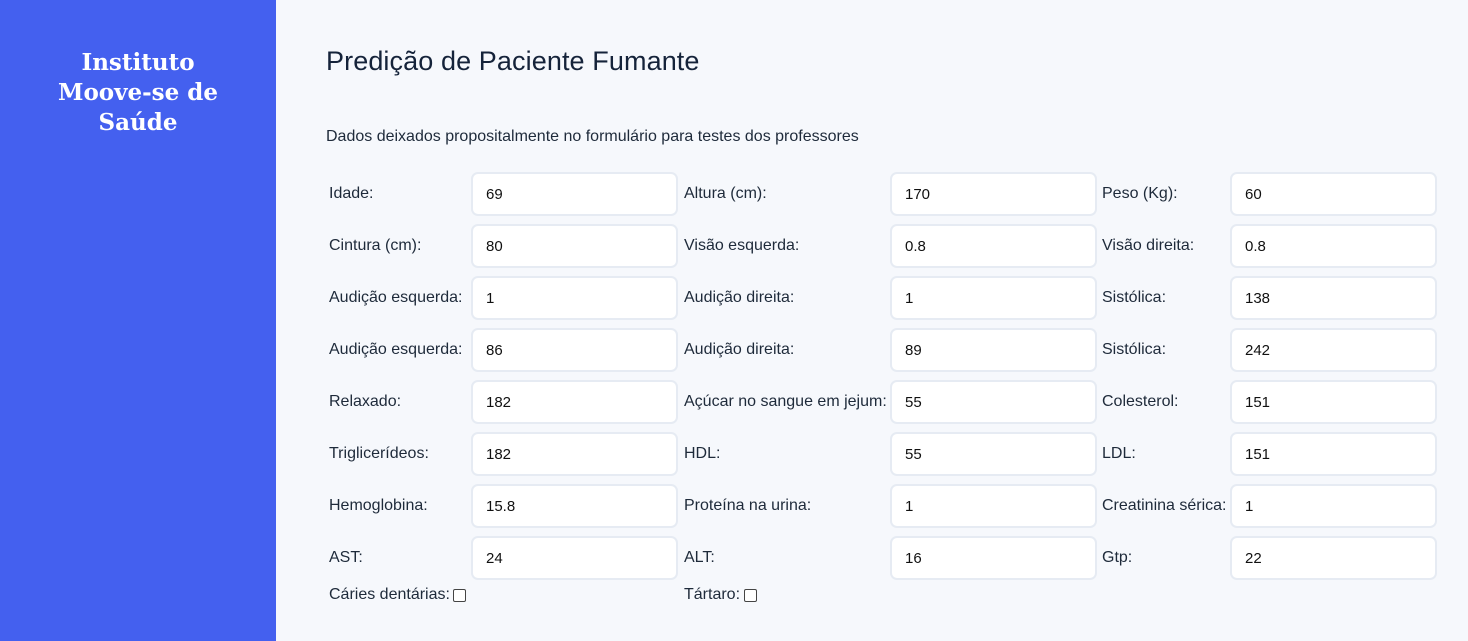 The image size is (1468, 641). Describe the element at coordinates (993, 402) in the screenshot. I see `acucar-jejum-input` at that location.